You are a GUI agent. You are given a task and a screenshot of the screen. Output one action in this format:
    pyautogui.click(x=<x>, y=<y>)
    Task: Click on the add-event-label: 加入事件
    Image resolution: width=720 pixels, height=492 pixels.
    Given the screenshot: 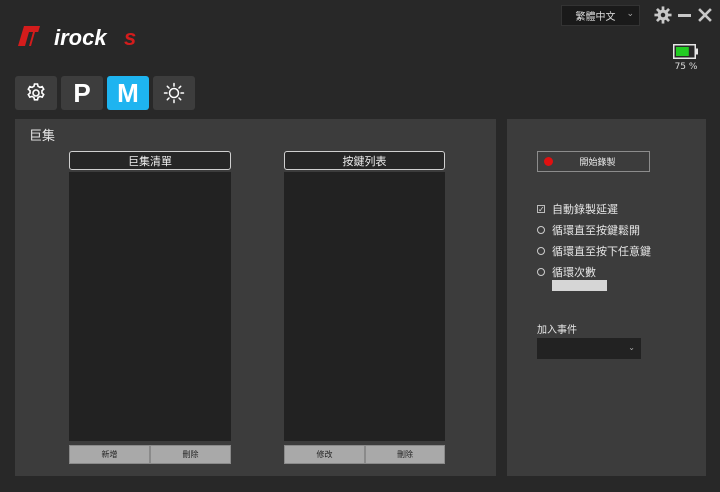 What is the action you would take?
    pyautogui.click(x=557, y=330)
    